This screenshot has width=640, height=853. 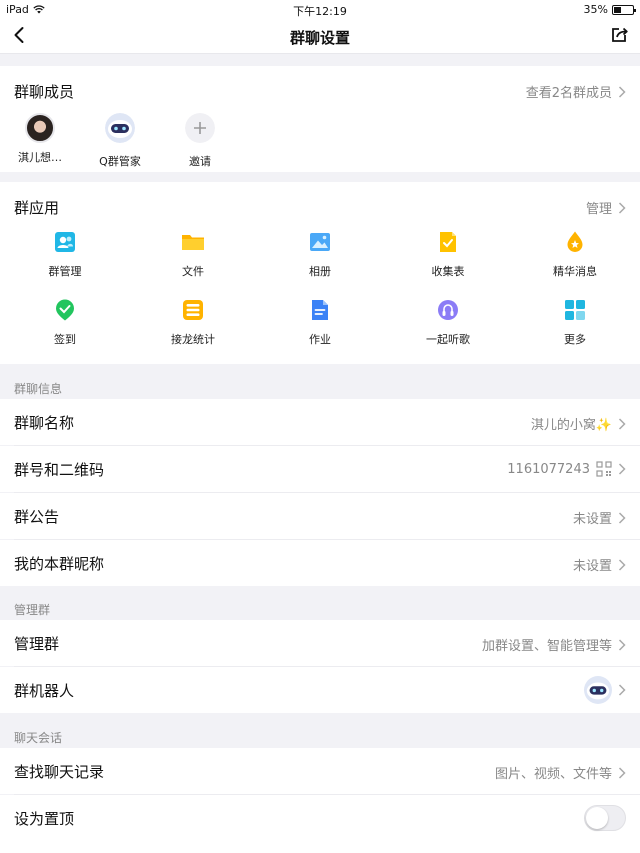 What do you see at coordinates (595, 9) in the screenshot?
I see `battery-percent: 35%` at bounding box center [595, 9].